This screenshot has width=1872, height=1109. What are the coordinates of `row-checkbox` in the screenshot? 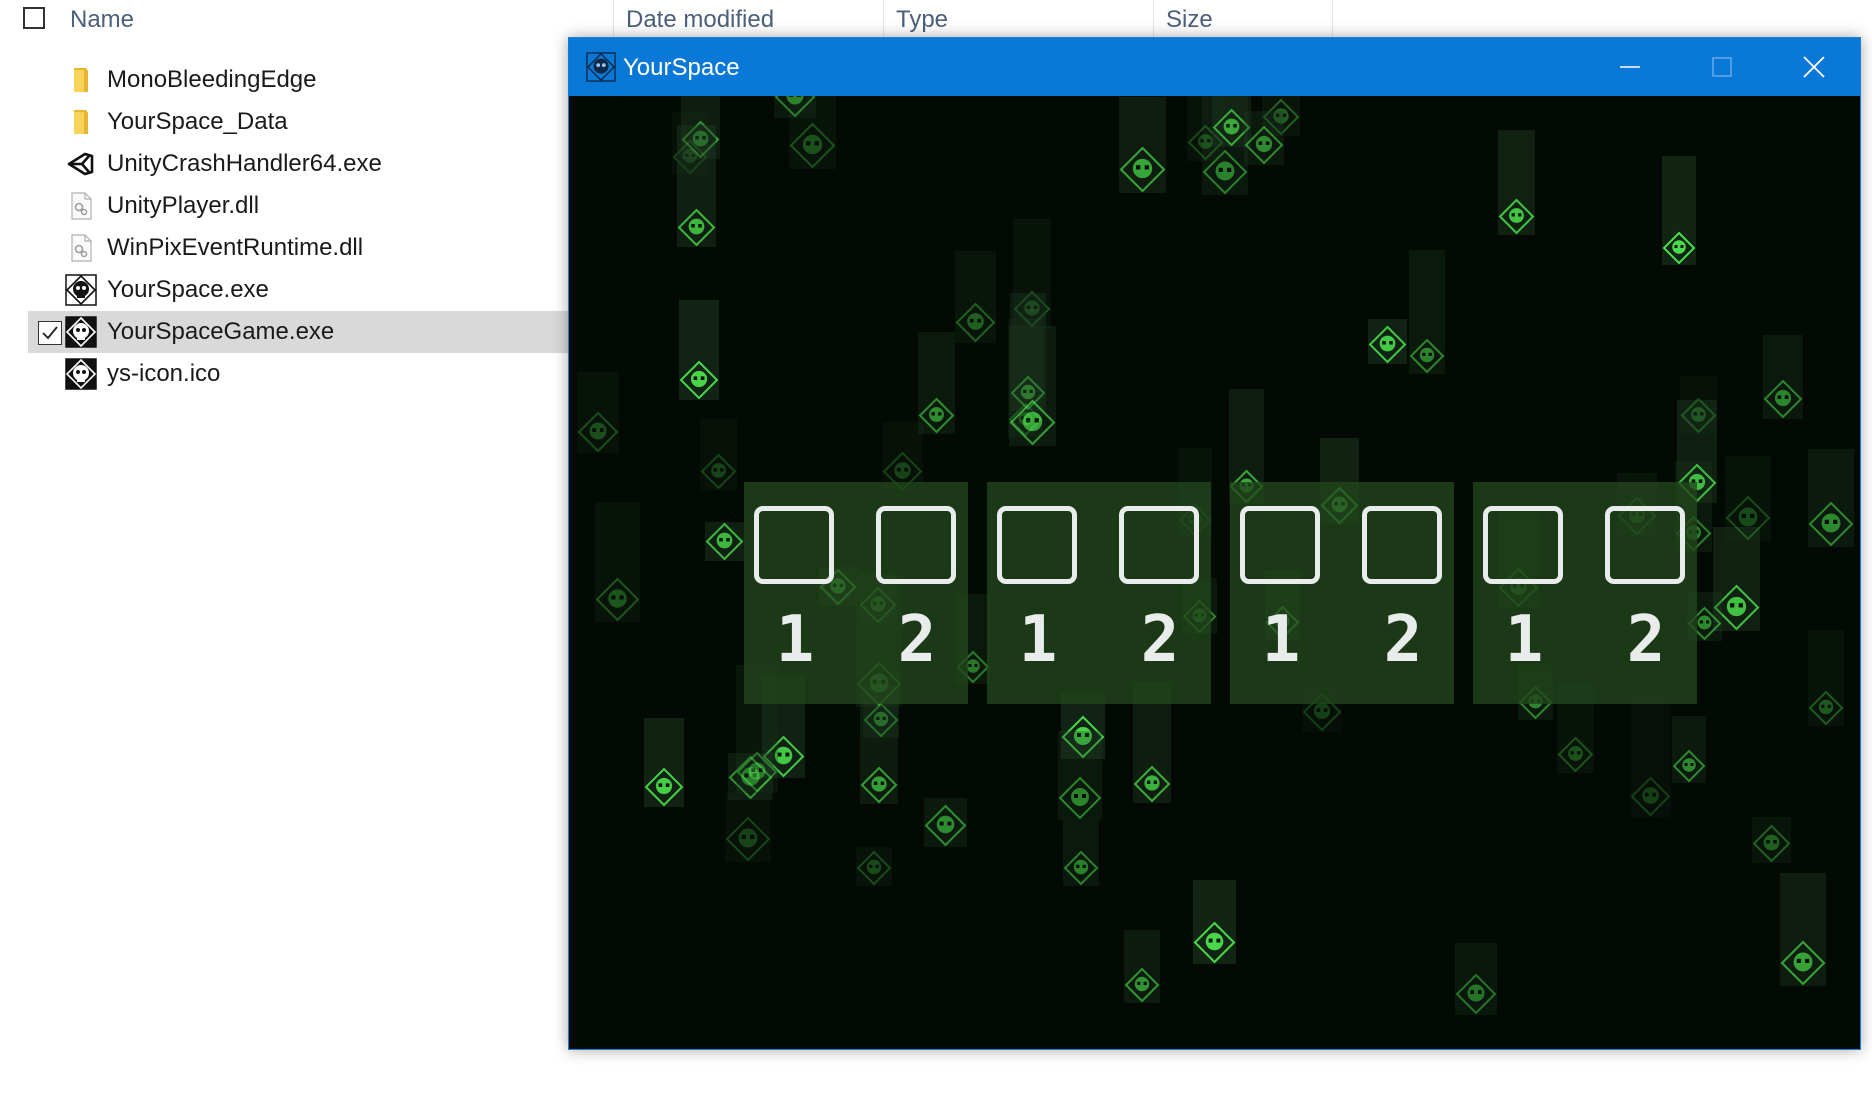 It's located at (50, 333).